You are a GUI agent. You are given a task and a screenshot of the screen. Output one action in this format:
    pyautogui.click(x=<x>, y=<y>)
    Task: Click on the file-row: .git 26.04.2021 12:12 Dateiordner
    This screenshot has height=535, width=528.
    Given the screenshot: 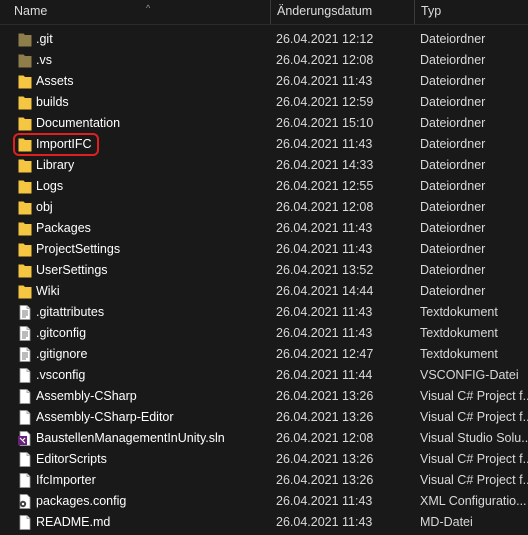 What is the action you would take?
    pyautogui.click(x=264, y=39)
    